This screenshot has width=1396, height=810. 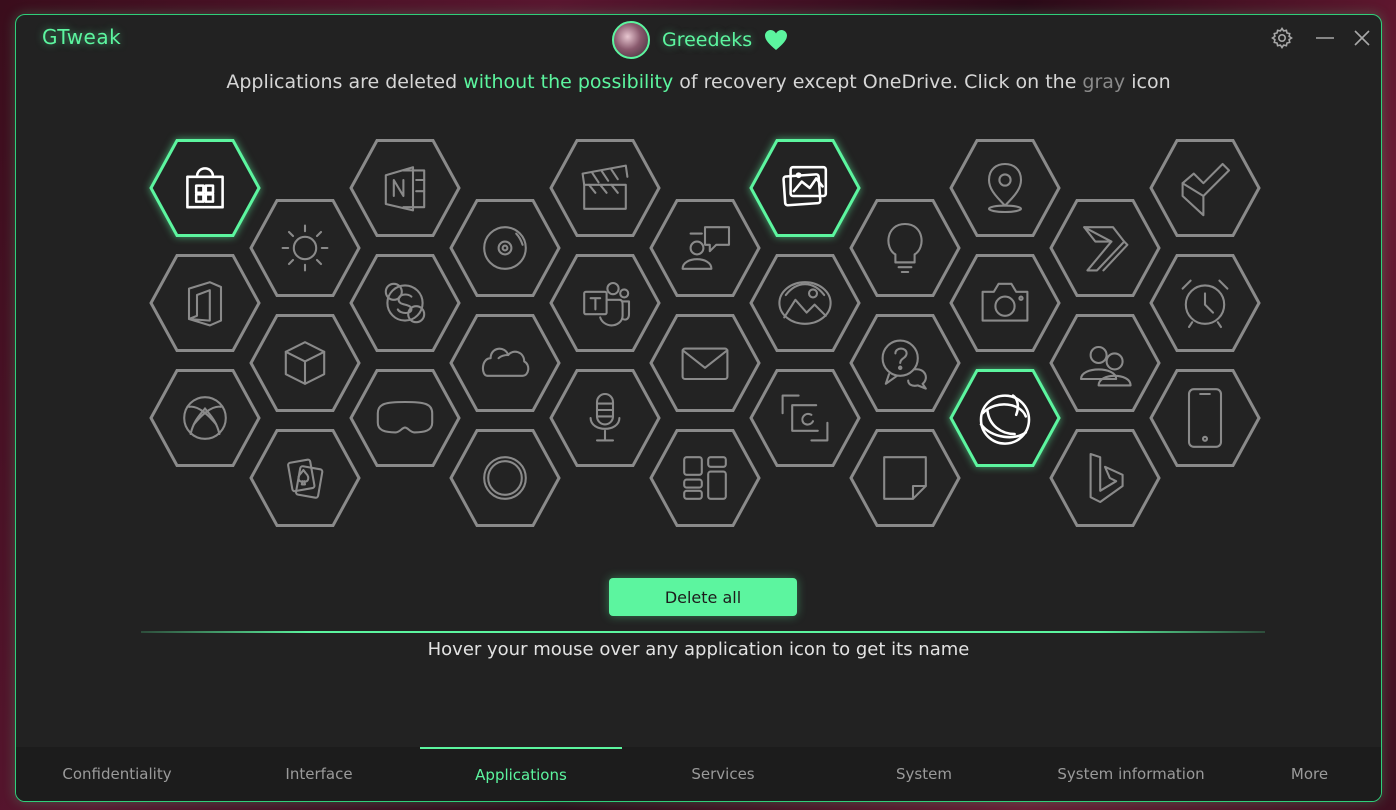 What do you see at coordinates (905, 363) in the screenshot?
I see `app-hex-get-help` at bounding box center [905, 363].